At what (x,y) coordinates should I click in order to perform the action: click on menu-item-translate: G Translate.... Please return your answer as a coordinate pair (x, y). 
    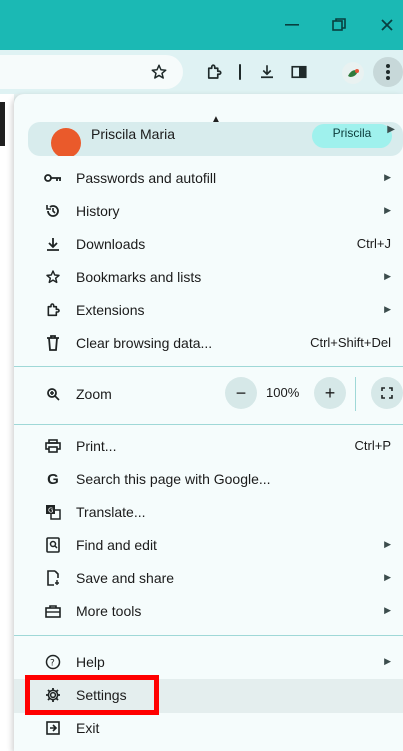
    Looking at the image, I should click on (208, 512).